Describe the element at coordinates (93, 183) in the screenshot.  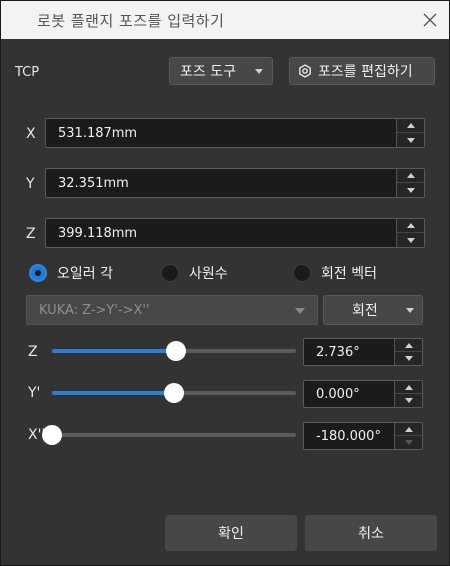
I see `y-position-value: 32.351mm` at that location.